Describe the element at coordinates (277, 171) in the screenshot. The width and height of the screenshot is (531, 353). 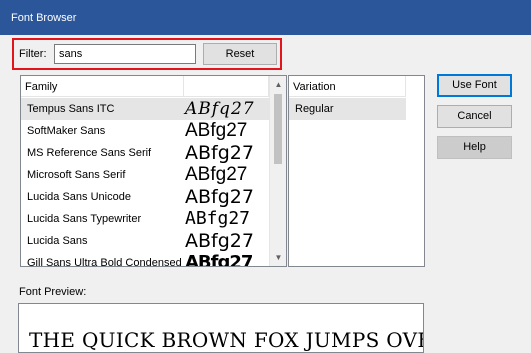
I see `family-list-scrollbar: ▲ ▼` at that location.